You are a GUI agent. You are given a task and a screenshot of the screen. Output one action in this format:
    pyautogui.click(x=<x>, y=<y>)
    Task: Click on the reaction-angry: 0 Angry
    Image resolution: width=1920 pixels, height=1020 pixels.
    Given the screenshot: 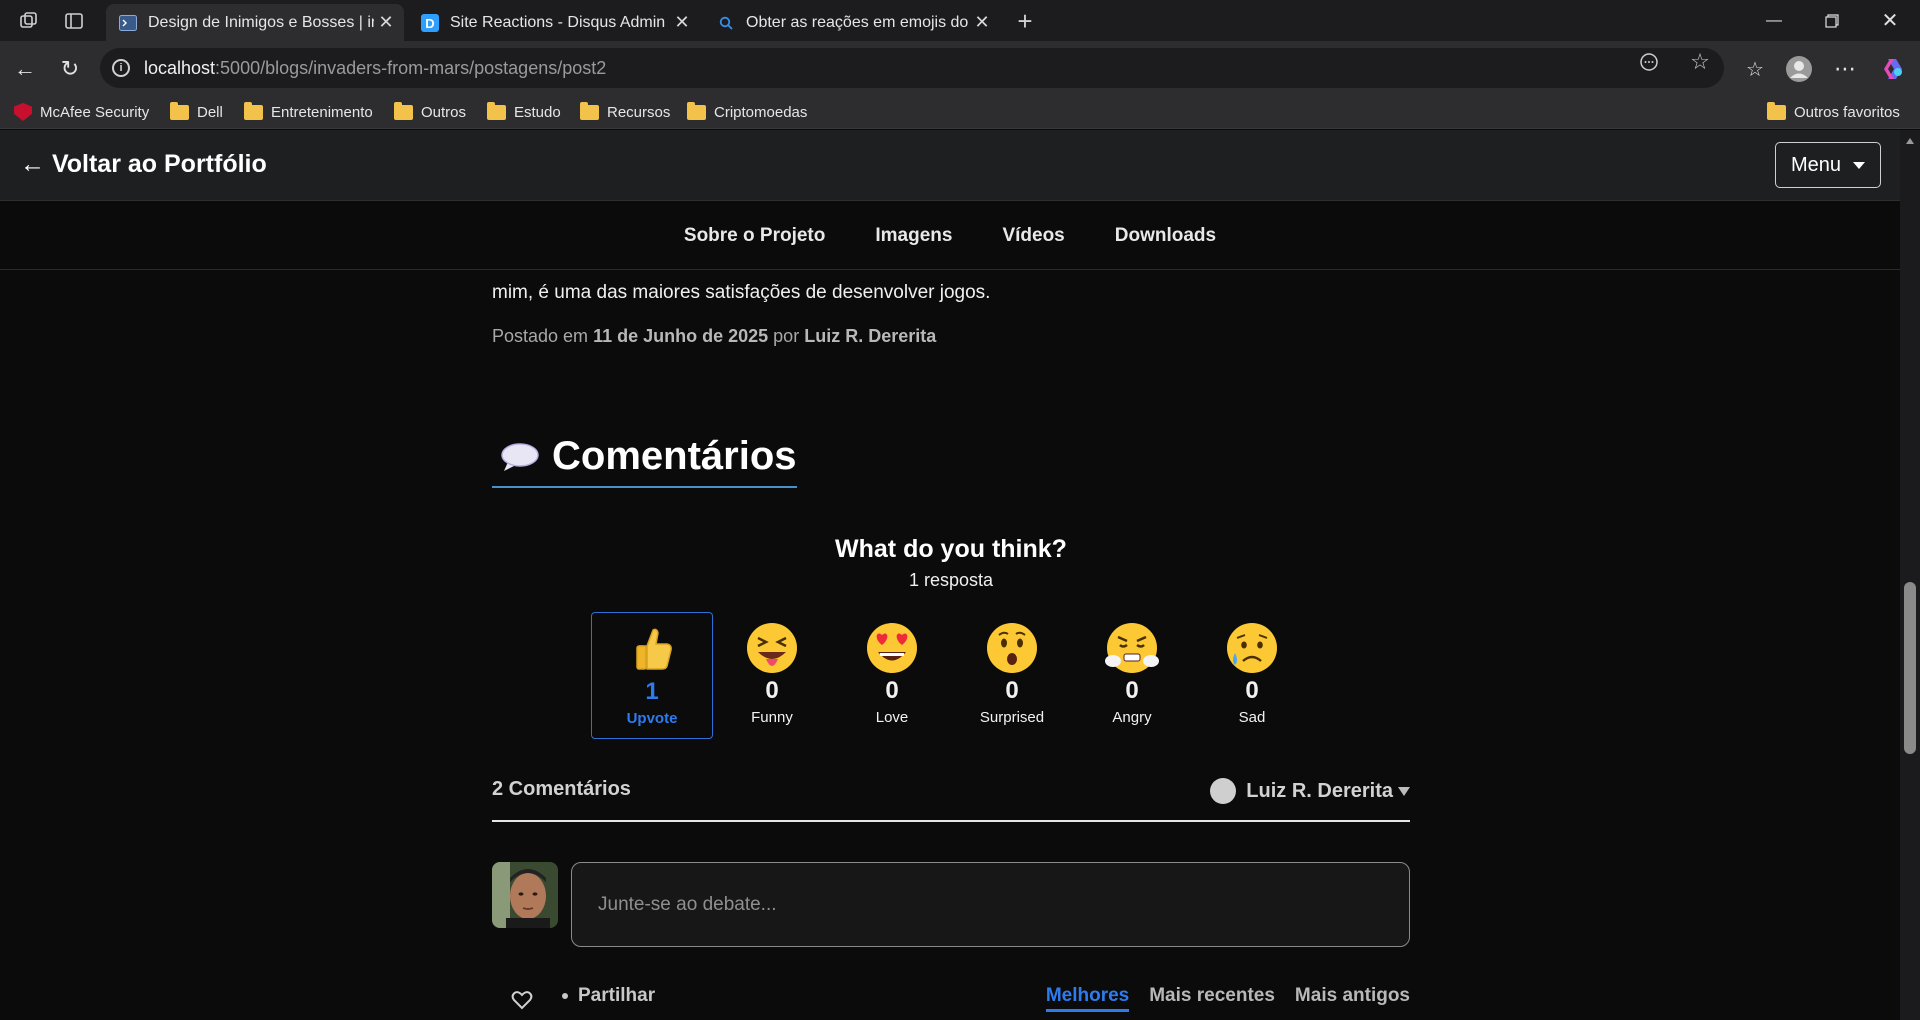 What is the action you would take?
    pyautogui.click(x=1132, y=675)
    